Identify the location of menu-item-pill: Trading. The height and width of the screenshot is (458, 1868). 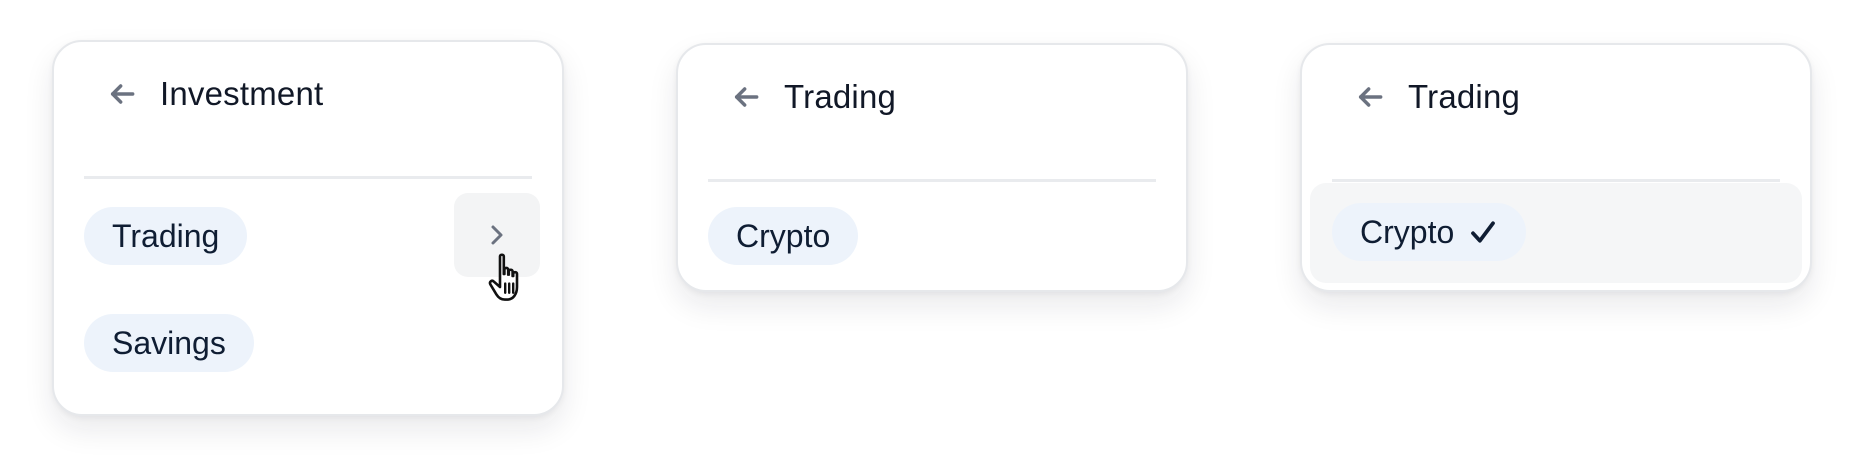
(166, 236).